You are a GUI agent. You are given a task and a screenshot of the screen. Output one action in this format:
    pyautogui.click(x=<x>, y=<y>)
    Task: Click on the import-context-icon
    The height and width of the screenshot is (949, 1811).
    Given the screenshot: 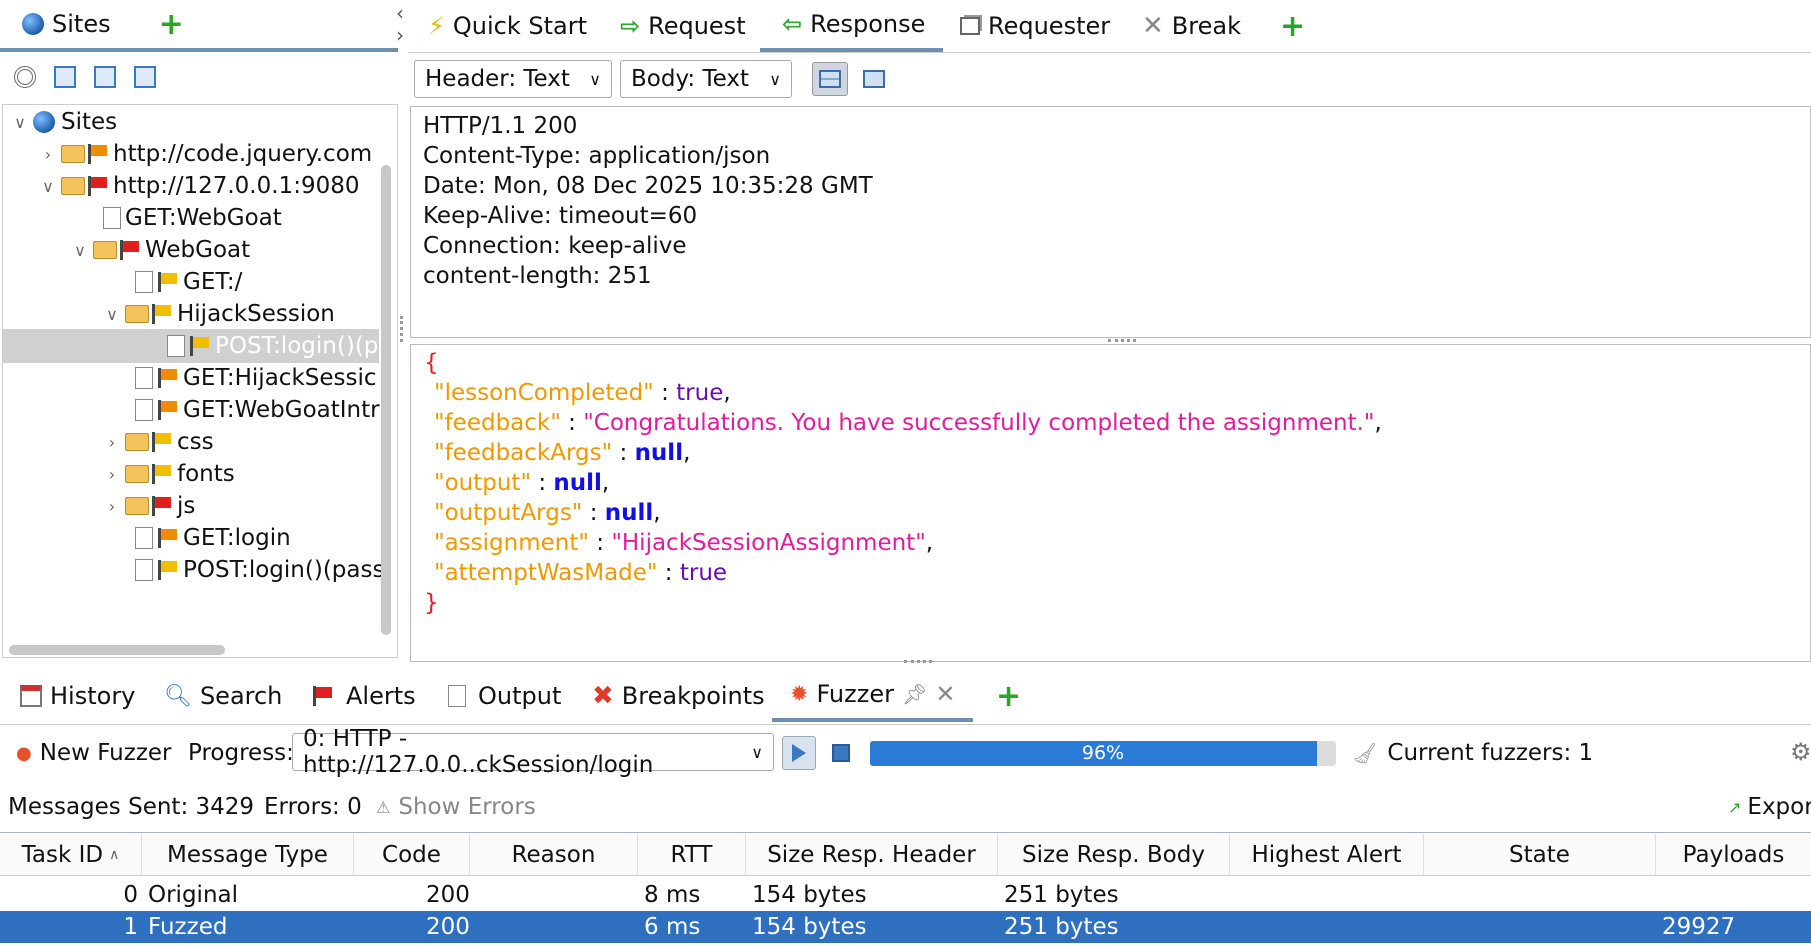 What is the action you would take?
    pyautogui.click(x=105, y=77)
    